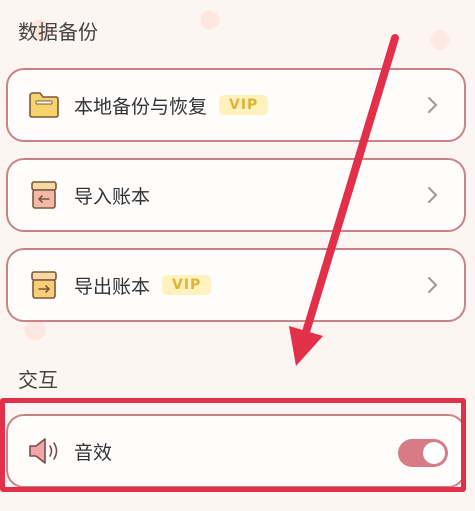 This screenshot has width=475, height=511. What do you see at coordinates (236, 285) in the screenshot?
I see `export-ledger-row: 导出账本 VIP` at bounding box center [236, 285].